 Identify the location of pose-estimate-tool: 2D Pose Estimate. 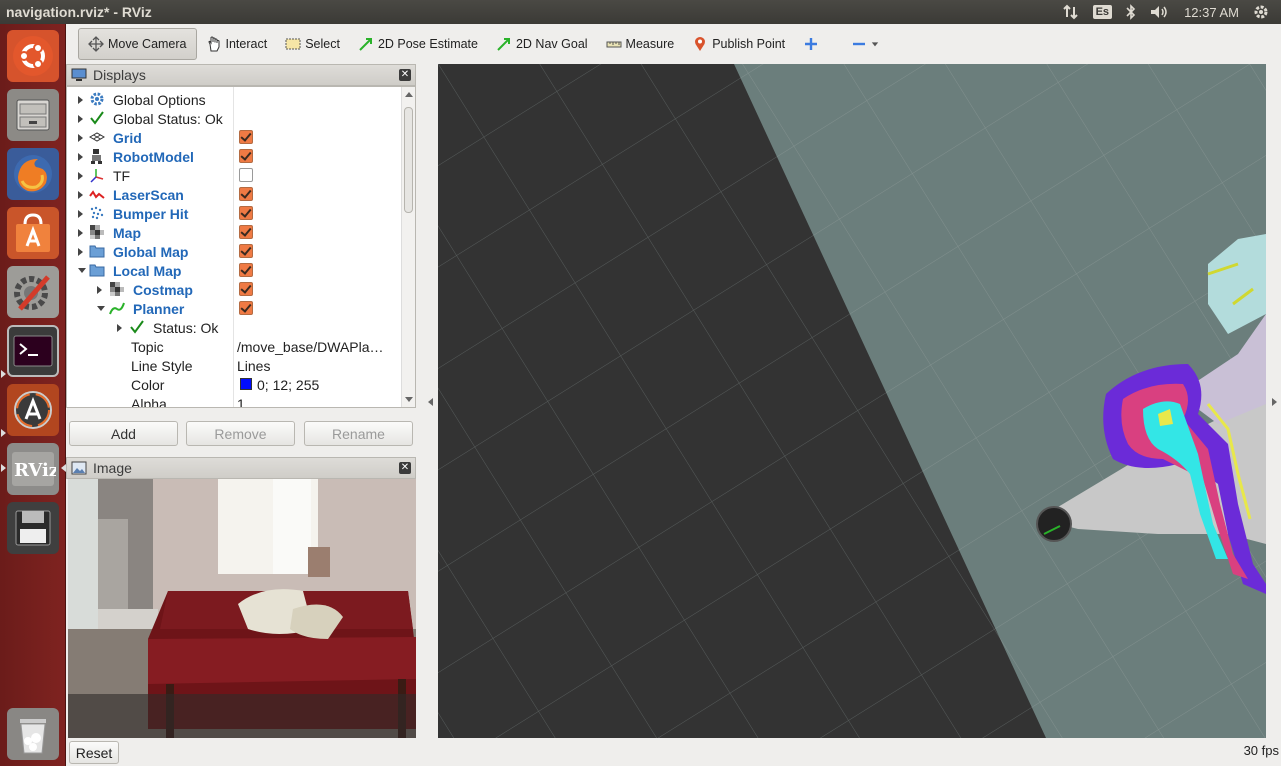
(418, 44).